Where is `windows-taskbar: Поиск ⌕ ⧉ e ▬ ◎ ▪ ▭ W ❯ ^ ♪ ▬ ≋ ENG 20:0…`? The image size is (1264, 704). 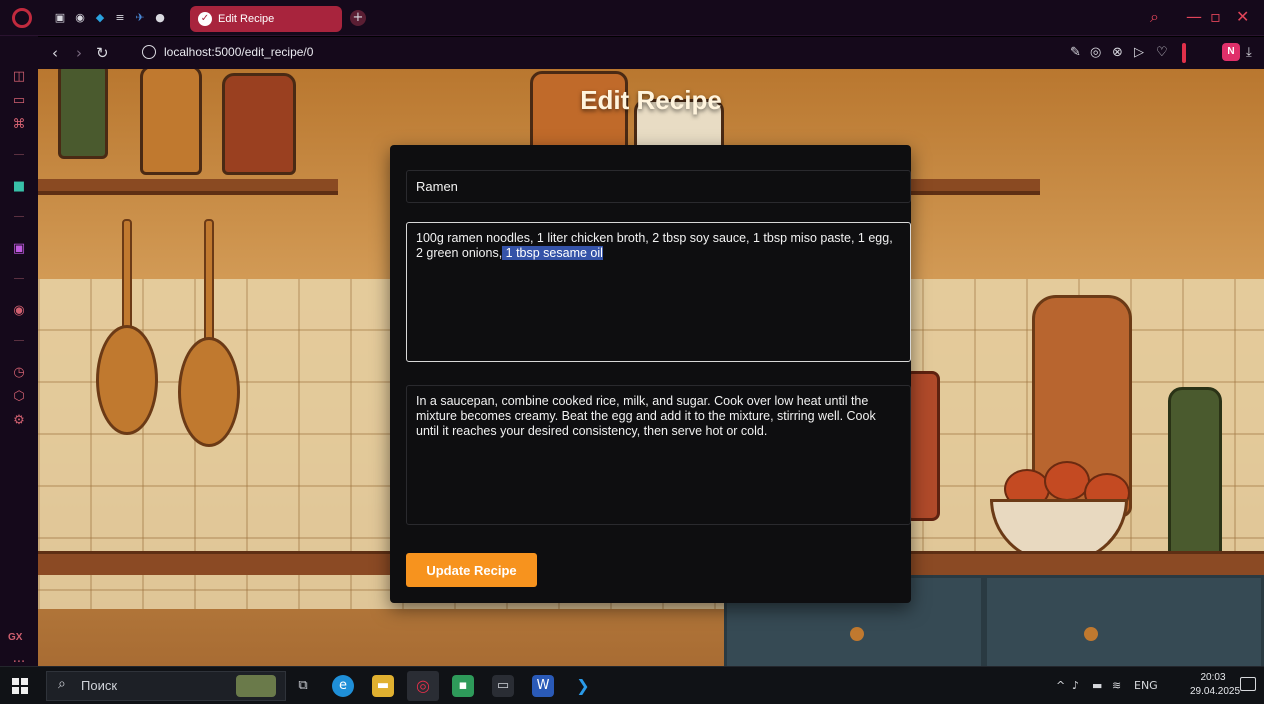
windows-taskbar: Поиск ⌕ ⧉ e ▬ ◎ ▪ ▭ W ❯ ^ ♪ ▬ ≋ ENG 20:0… is located at coordinates (632, 685).